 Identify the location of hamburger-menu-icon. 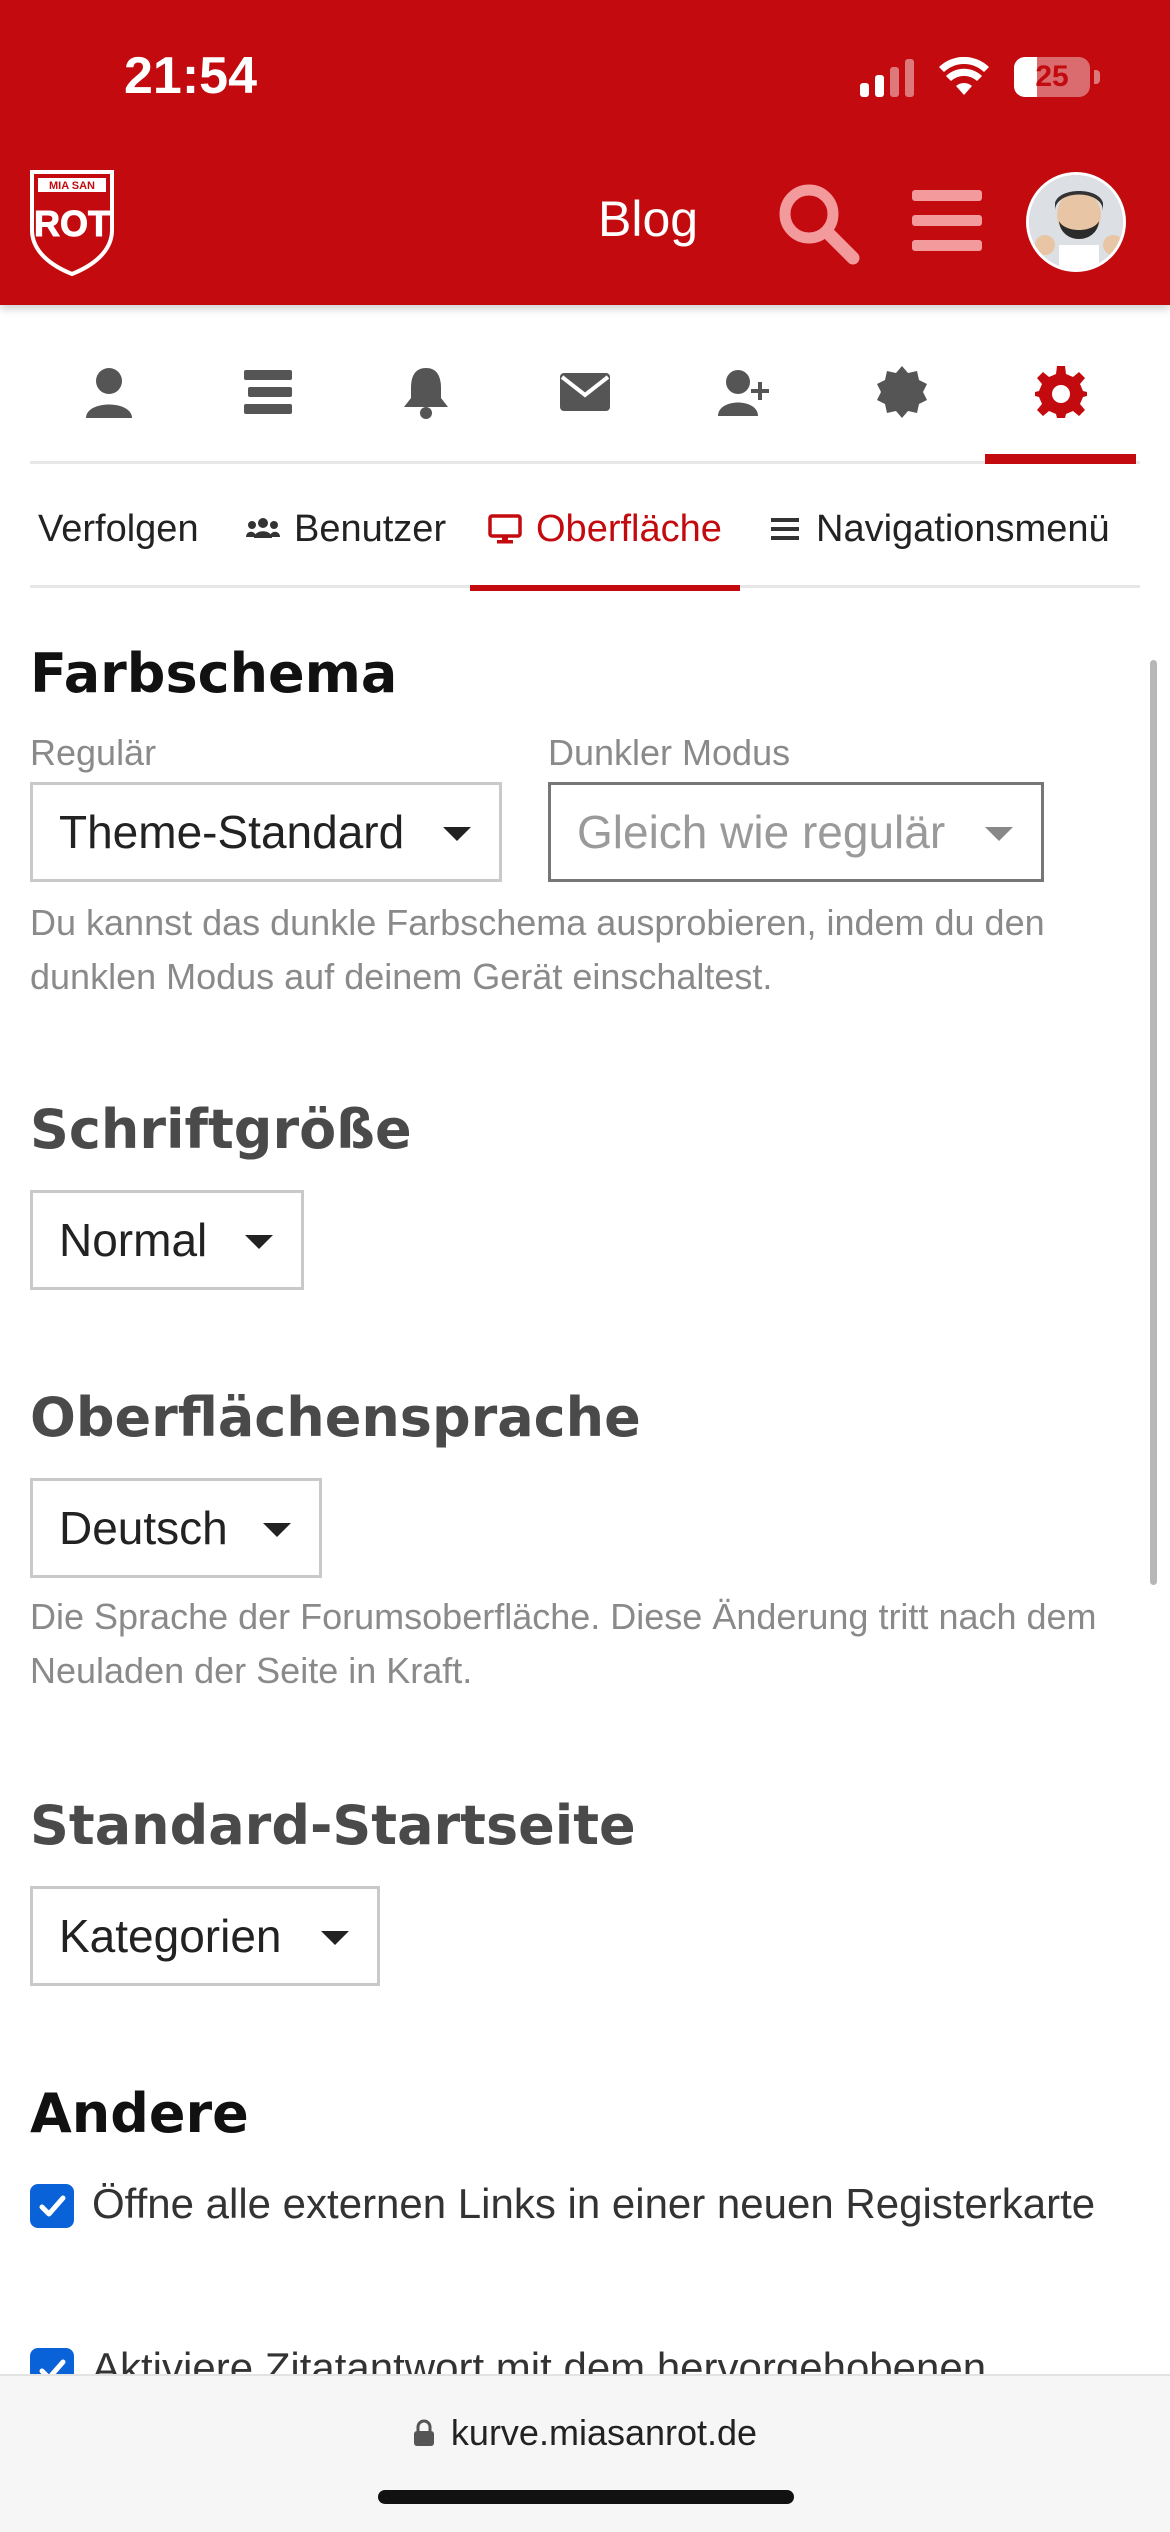
(947, 221).